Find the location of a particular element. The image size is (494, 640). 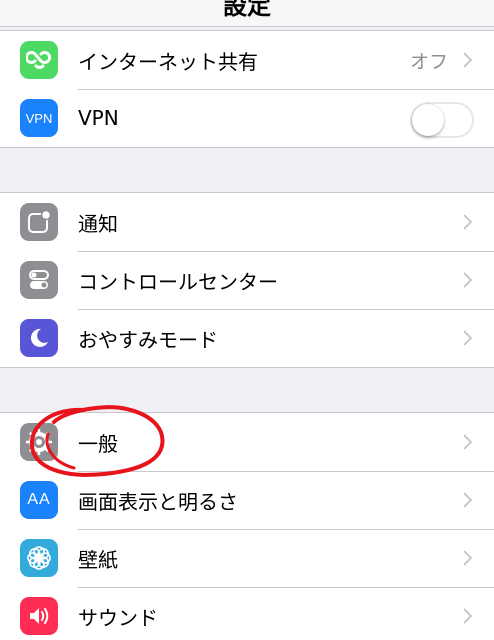

control-center-icon is located at coordinates (39, 280).